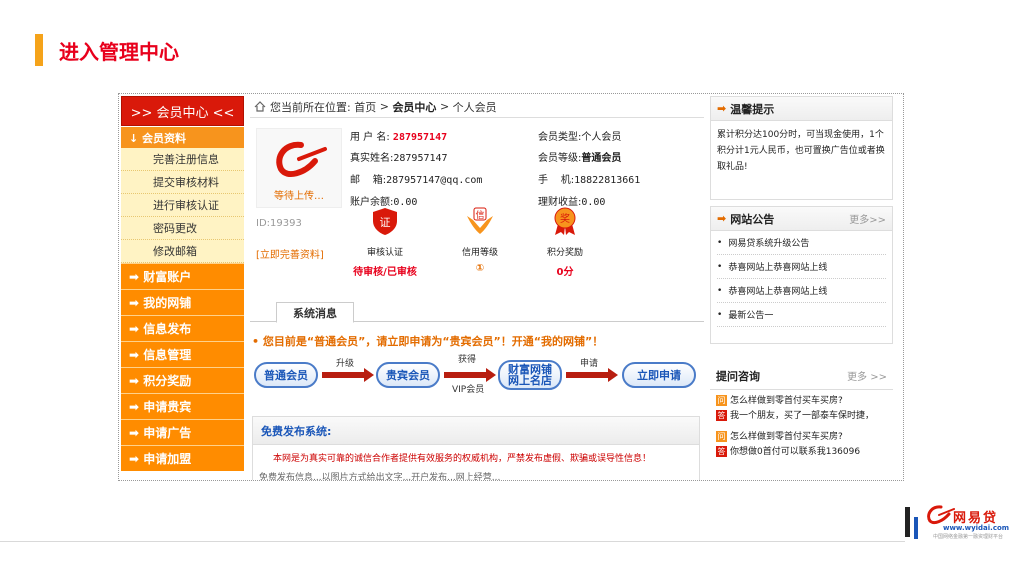  I want to click on email-row: 邮 箱:287957147@qq.com, so click(416, 178).